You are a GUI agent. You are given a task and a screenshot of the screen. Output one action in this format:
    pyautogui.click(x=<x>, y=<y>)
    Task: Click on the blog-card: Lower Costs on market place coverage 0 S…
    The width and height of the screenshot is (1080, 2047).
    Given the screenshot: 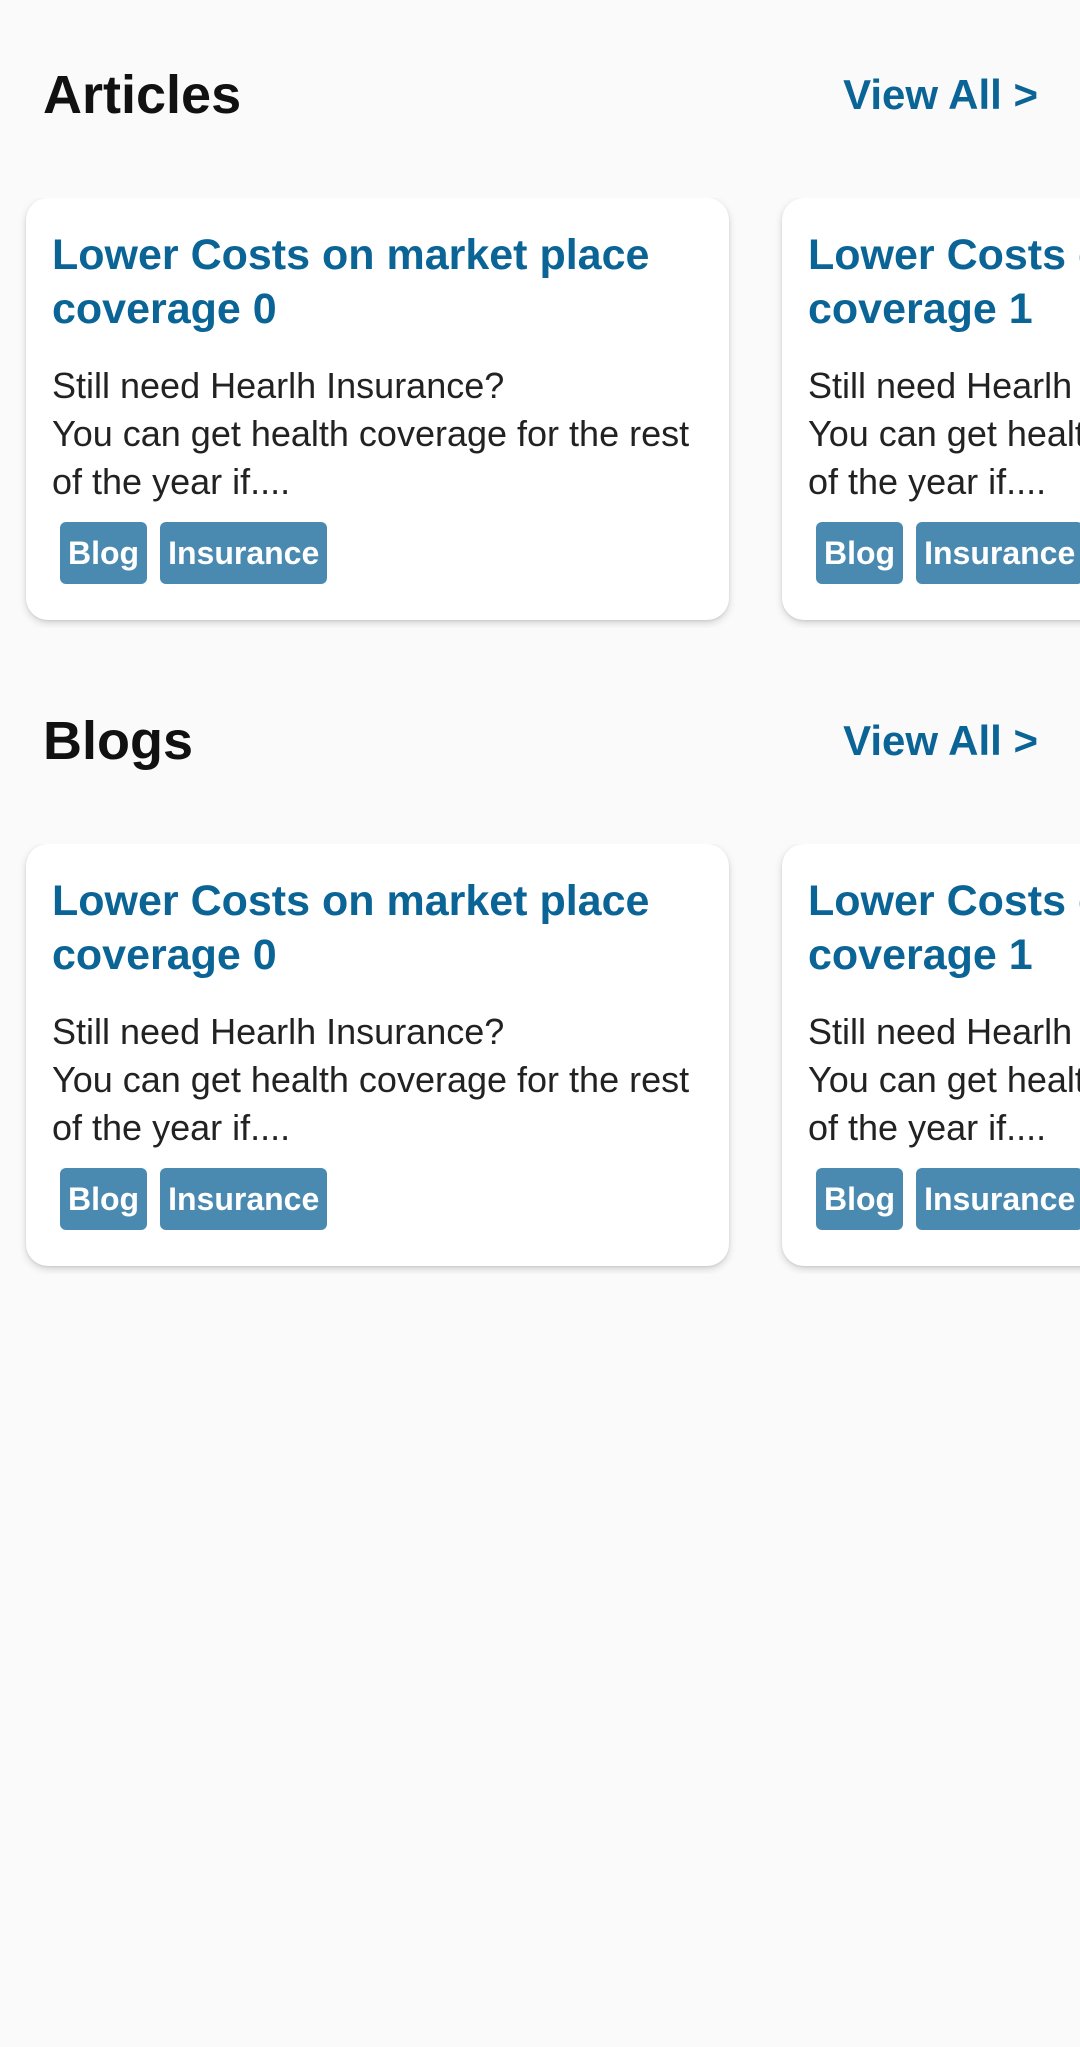 What is the action you would take?
    pyautogui.click(x=377, y=1055)
    